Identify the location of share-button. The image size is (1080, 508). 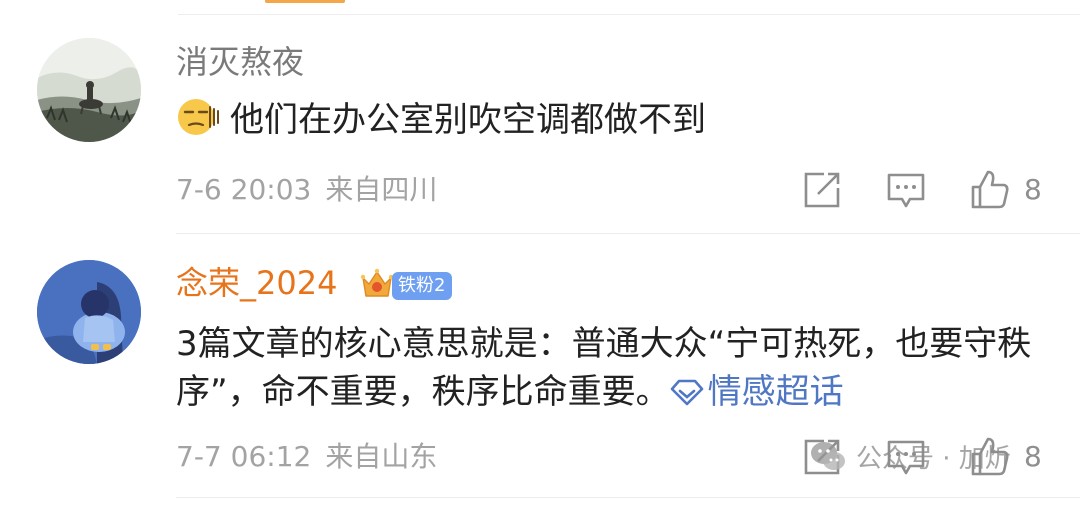
(822, 190).